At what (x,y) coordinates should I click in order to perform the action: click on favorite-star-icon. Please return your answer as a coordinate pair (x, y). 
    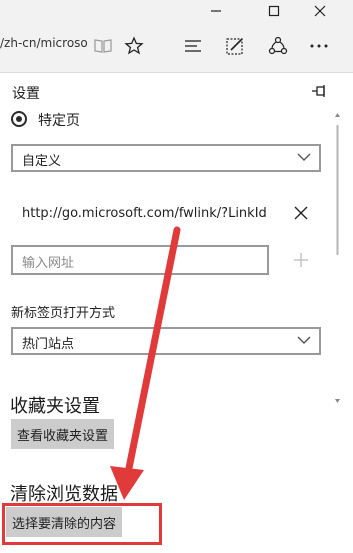
    Looking at the image, I should click on (134, 46).